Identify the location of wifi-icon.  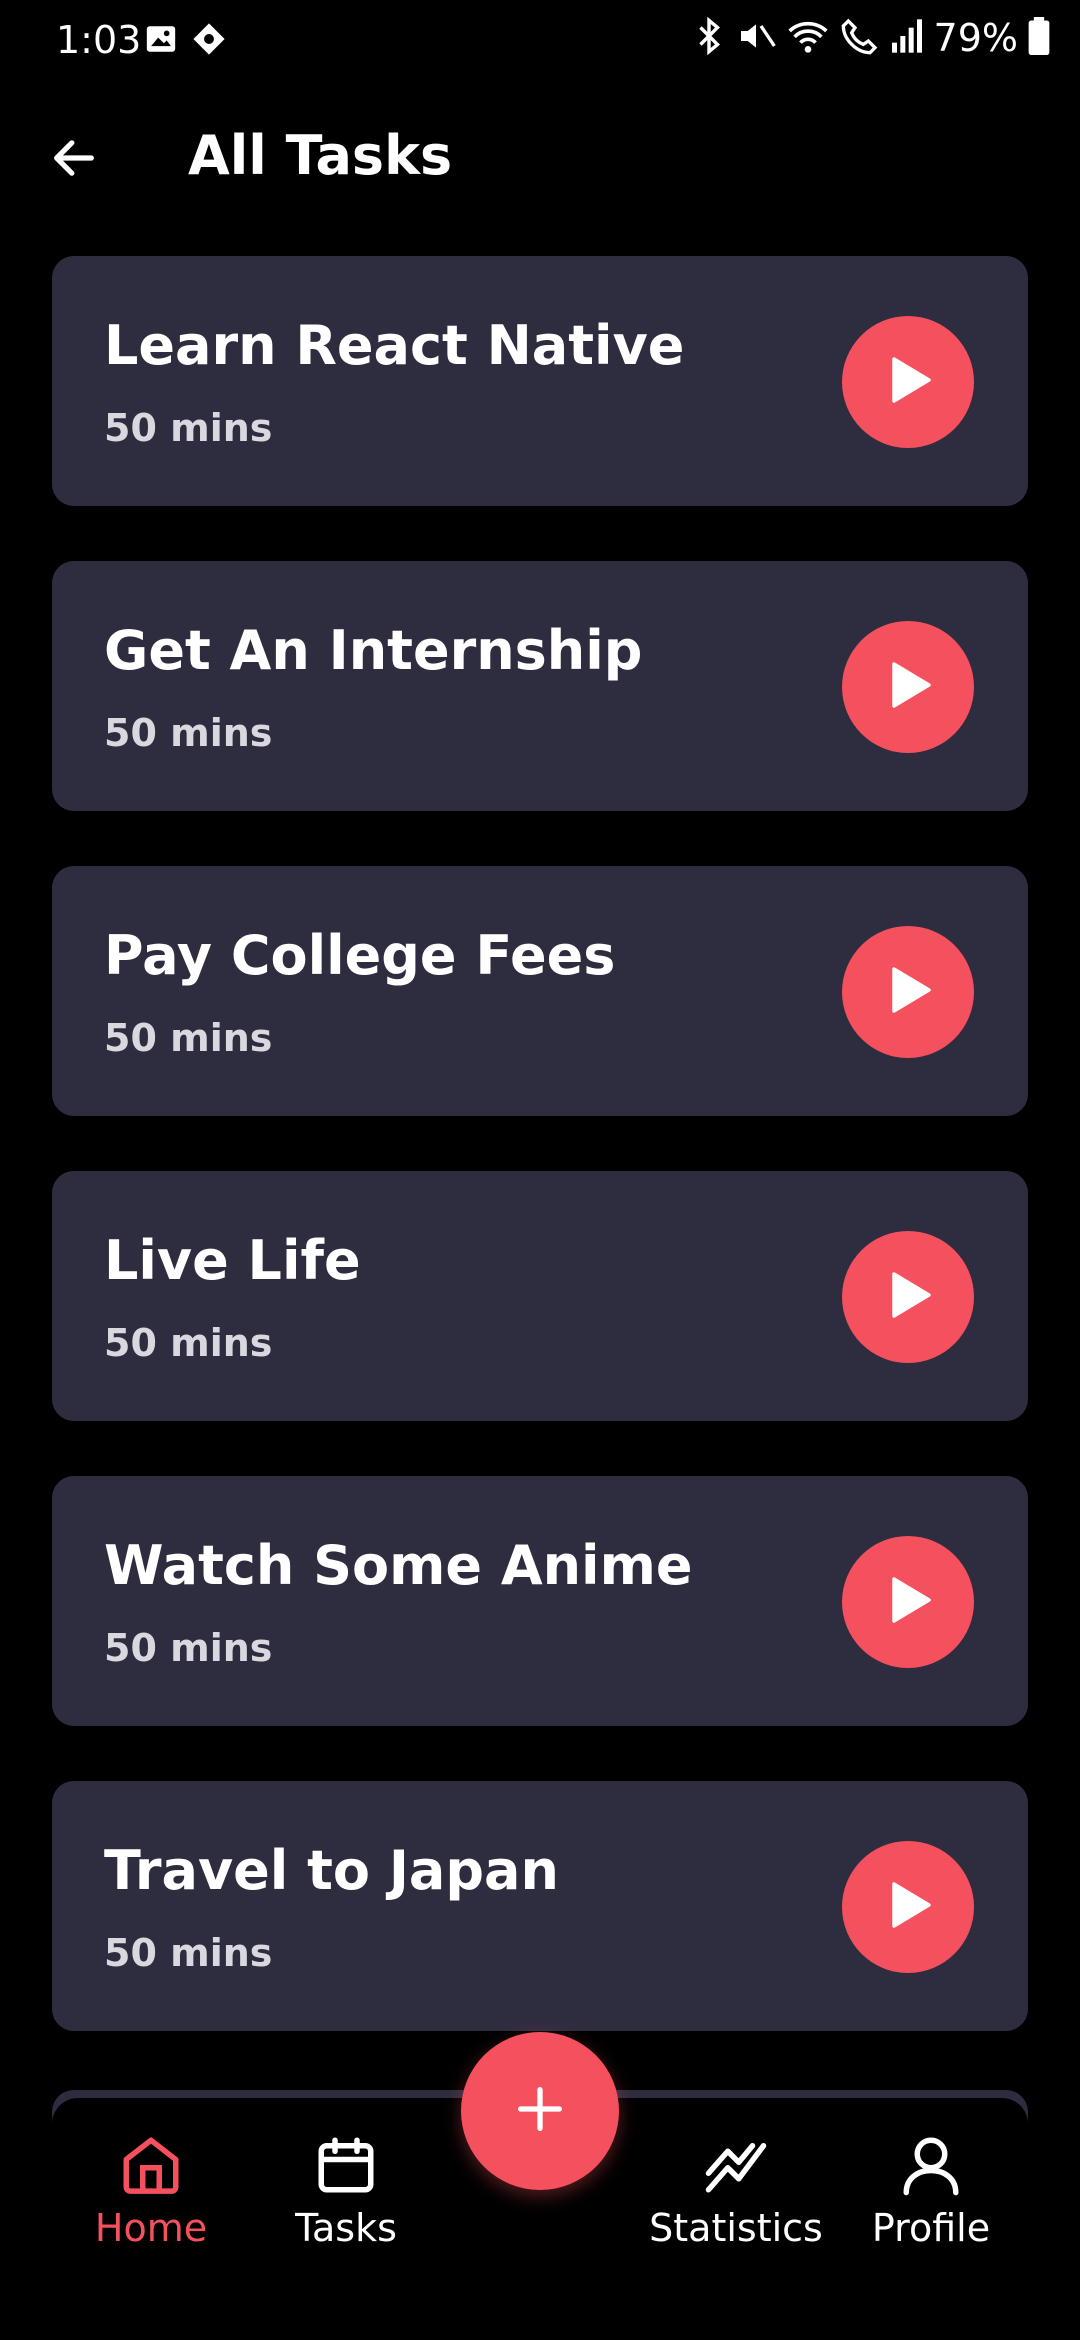
(808, 38).